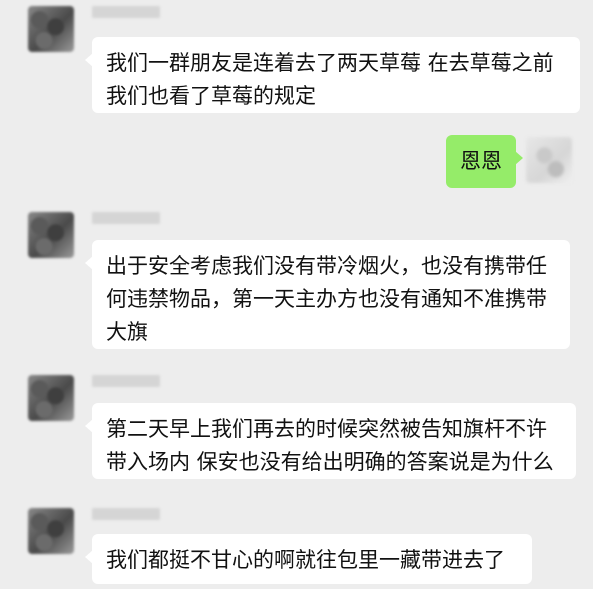 This screenshot has height=589, width=593. Describe the element at coordinates (127, 332) in the screenshot. I see `message-text-line: 大旗` at that location.